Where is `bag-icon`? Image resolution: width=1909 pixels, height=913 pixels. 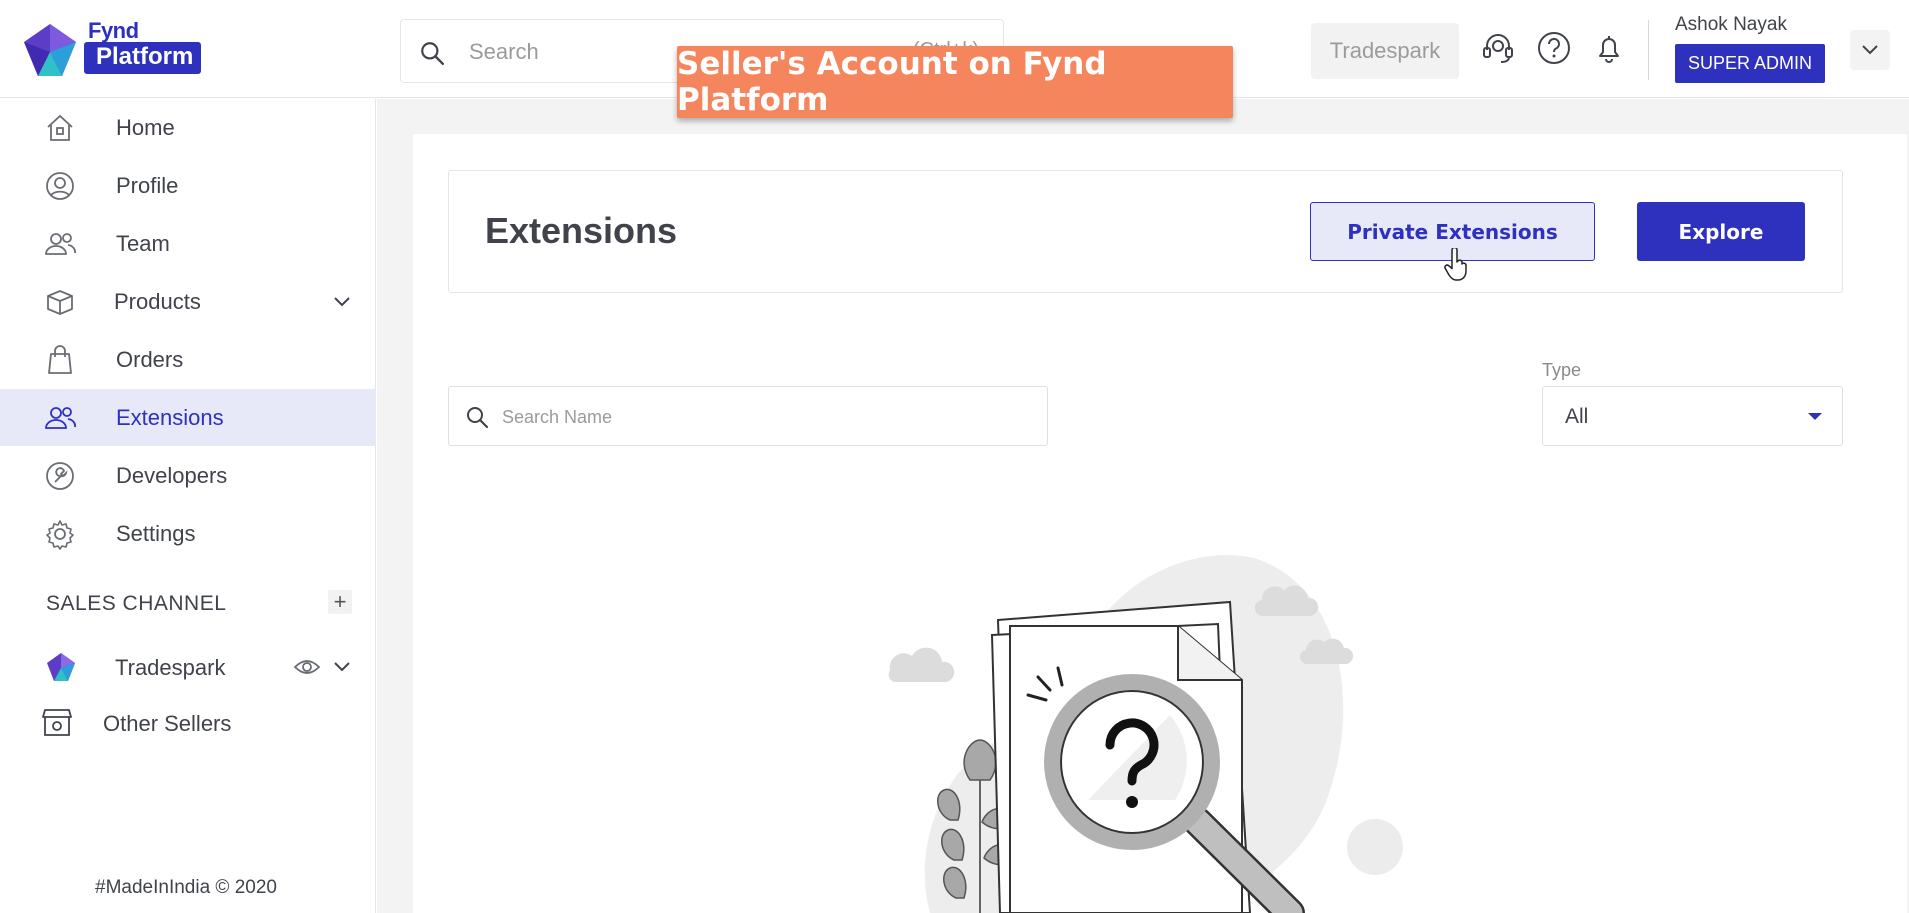
bag-icon is located at coordinates (60, 359).